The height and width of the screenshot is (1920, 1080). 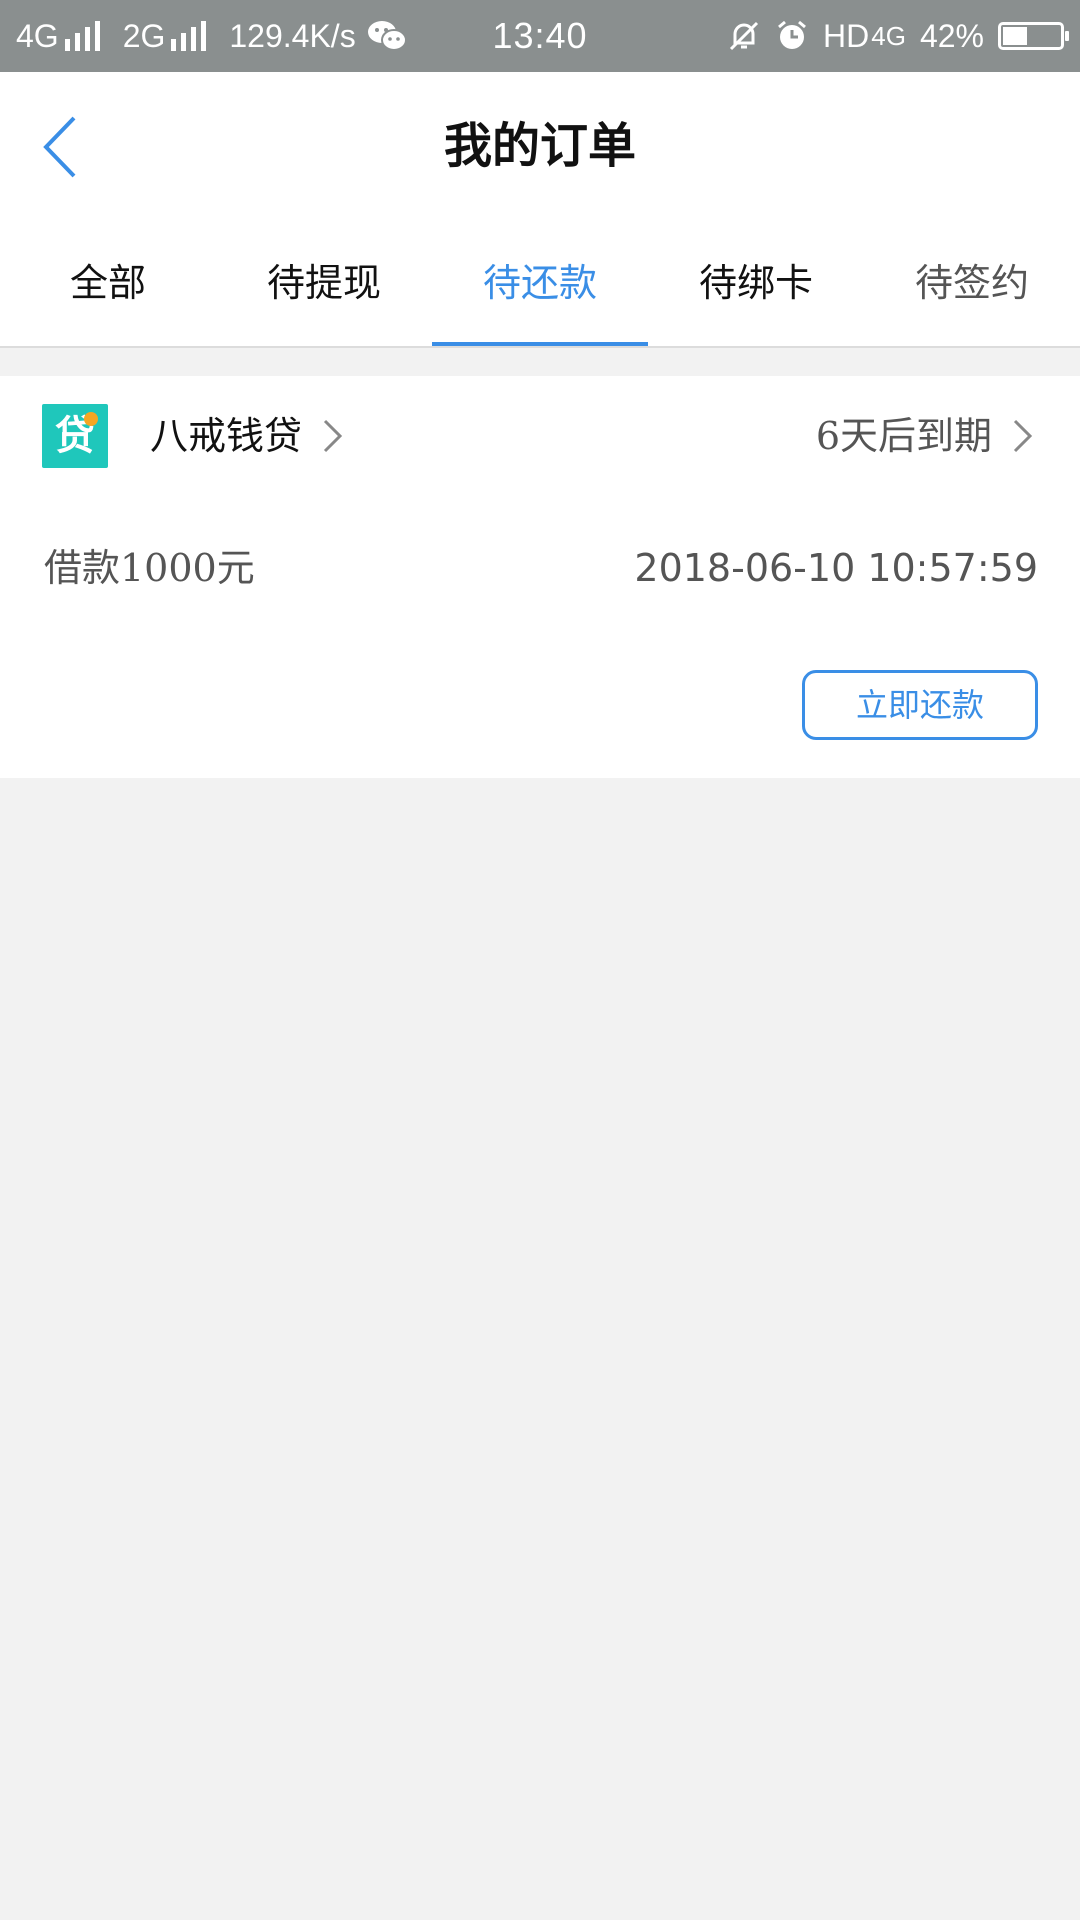 What do you see at coordinates (792, 34) in the screenshot?
I see `alarm-icon` at bounding box center [792, 34].